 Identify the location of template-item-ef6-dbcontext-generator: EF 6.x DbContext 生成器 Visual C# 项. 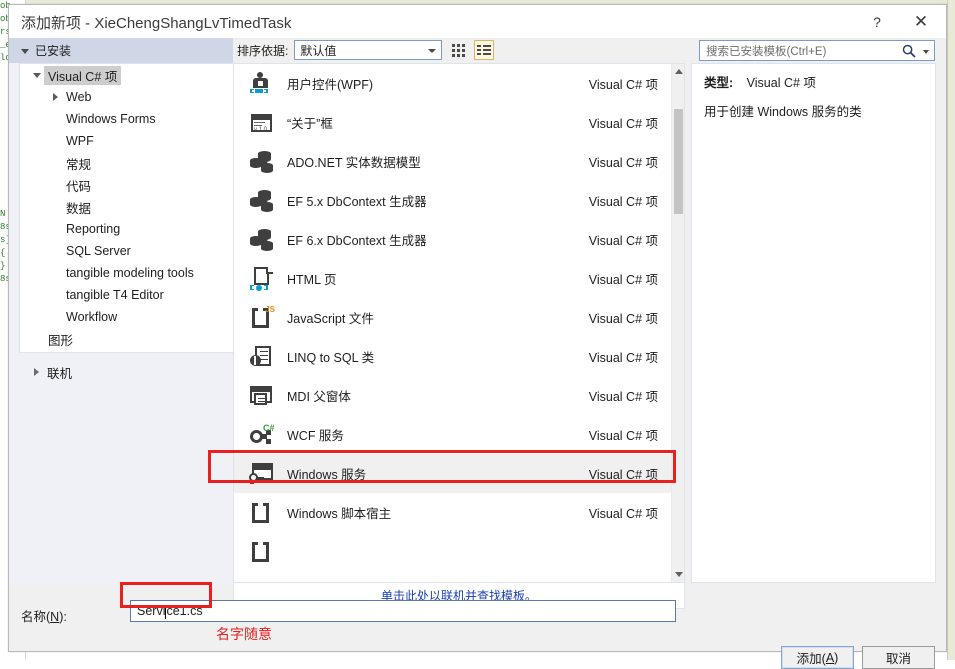
(452, 239).